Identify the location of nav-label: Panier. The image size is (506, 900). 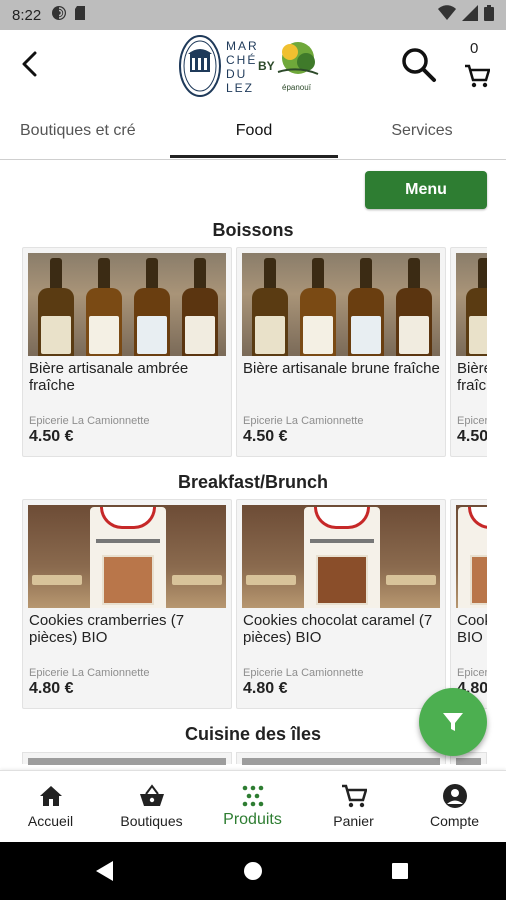
(353, 821).